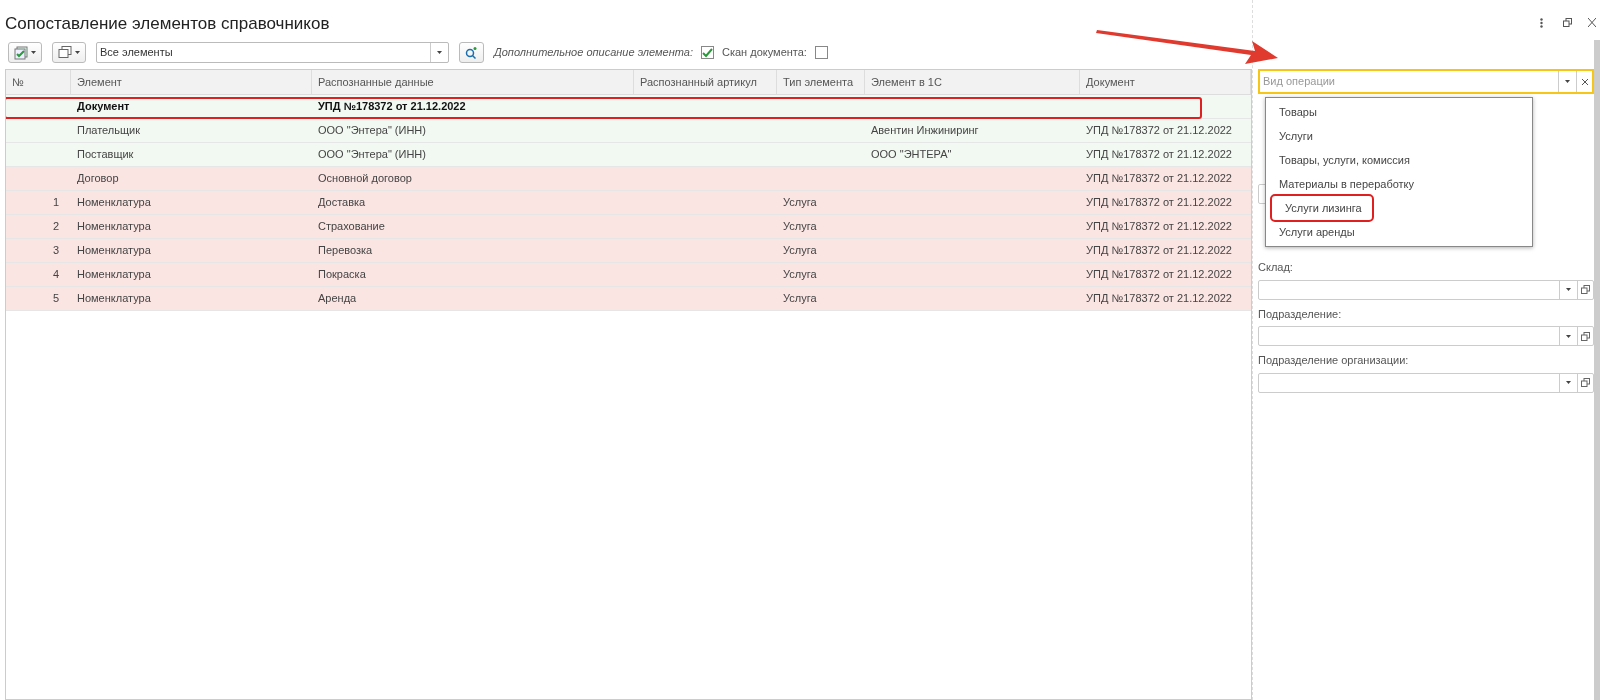  What do you see at coordinates (1165, 82) in the screenshot?
I see `column-header: Документ` at bounding box center [1165, 82].